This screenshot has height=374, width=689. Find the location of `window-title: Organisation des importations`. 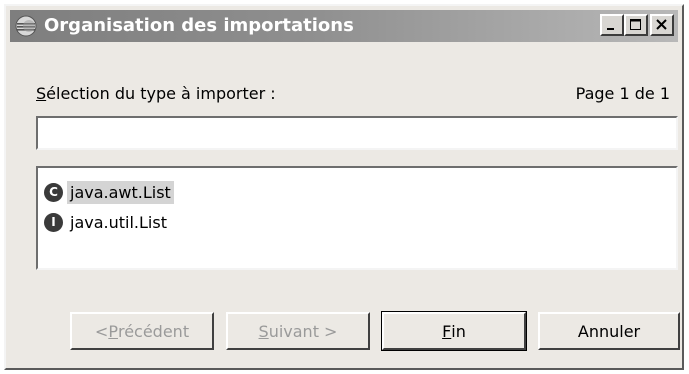

window-title: Organisation des importations is located at coordinates (199, 25).